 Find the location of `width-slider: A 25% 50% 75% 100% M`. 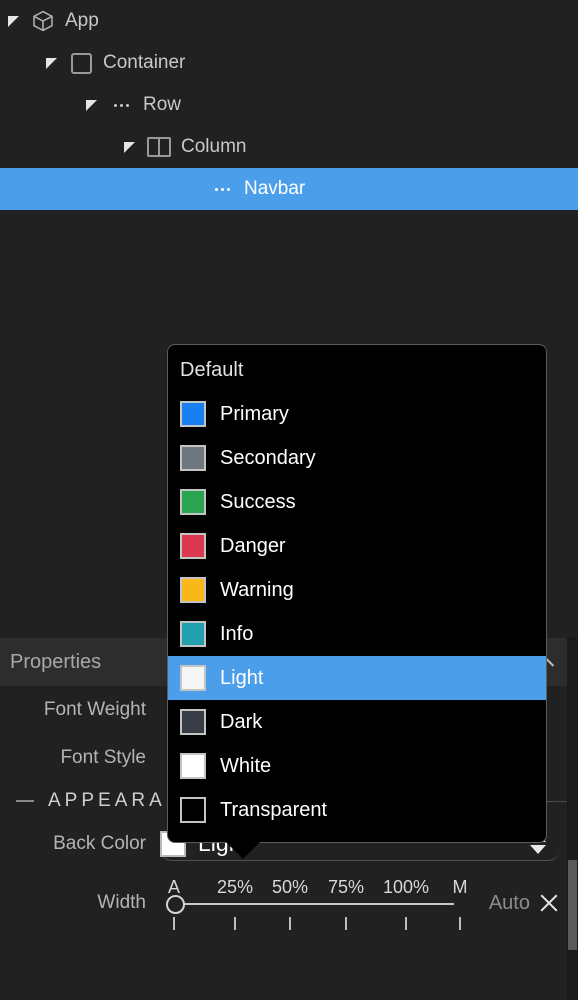

width-slider: A 25% 50% 75% 100% M is located at coordinates (322, 903).